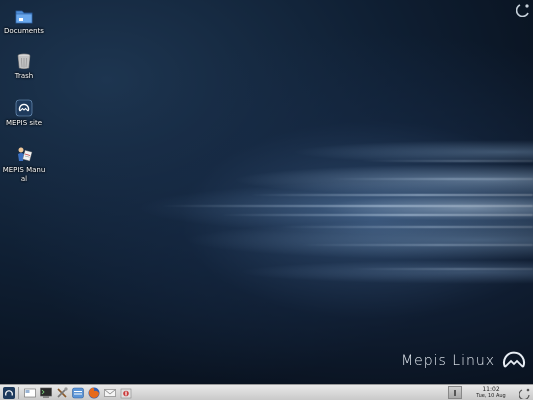  I want to click on desktop-icon-label: Documents, so click(24, 31).